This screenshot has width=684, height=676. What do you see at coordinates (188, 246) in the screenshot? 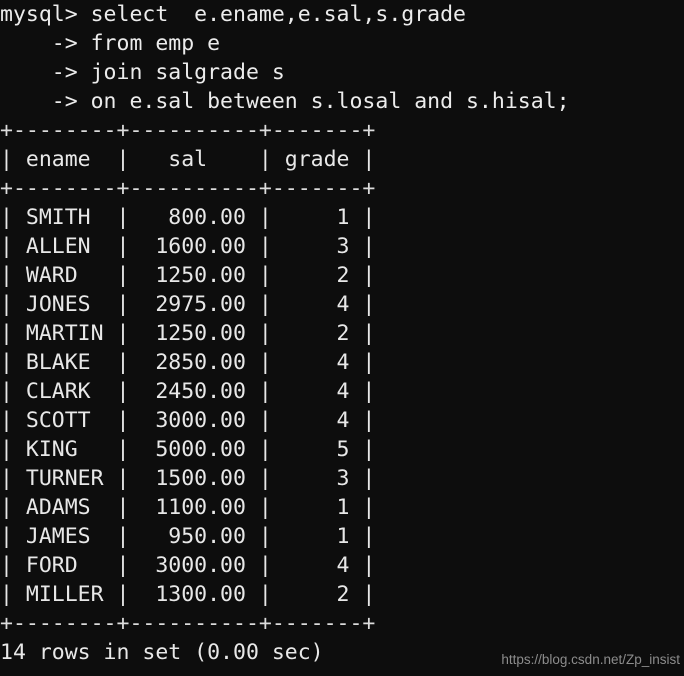
I see `table-row: | ALLEN | 1600.00 | 3 |` at bounding box center [188, 246].